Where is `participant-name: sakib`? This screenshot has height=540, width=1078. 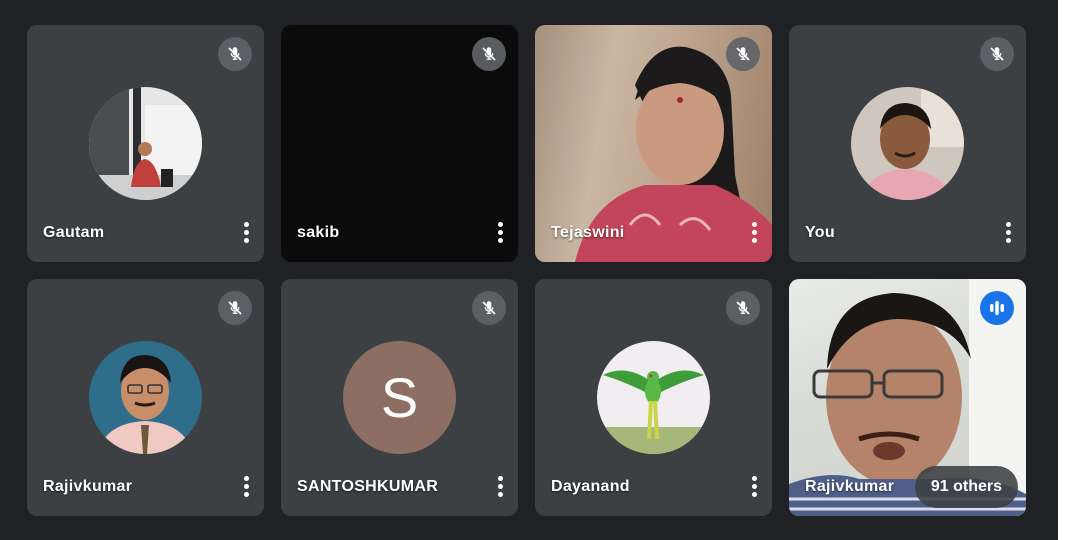 participant-name: sakib is located at coordinates (318, 232).